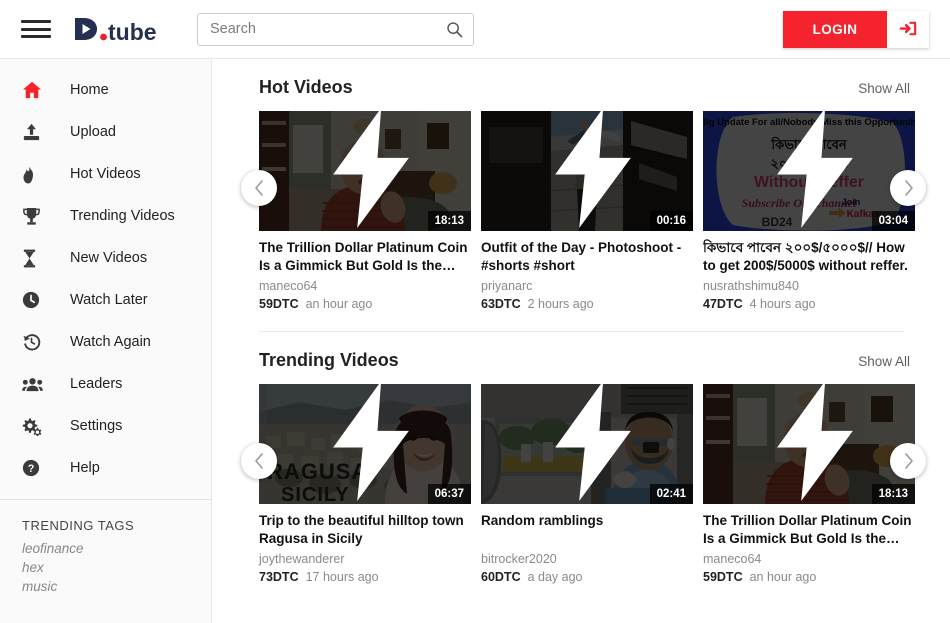 Image resolution: width=950 pixels, height=623 pixels. Describe the element at coordinates (105, 586) in the screenshot. I see `trending-tag-item: music` at that location.